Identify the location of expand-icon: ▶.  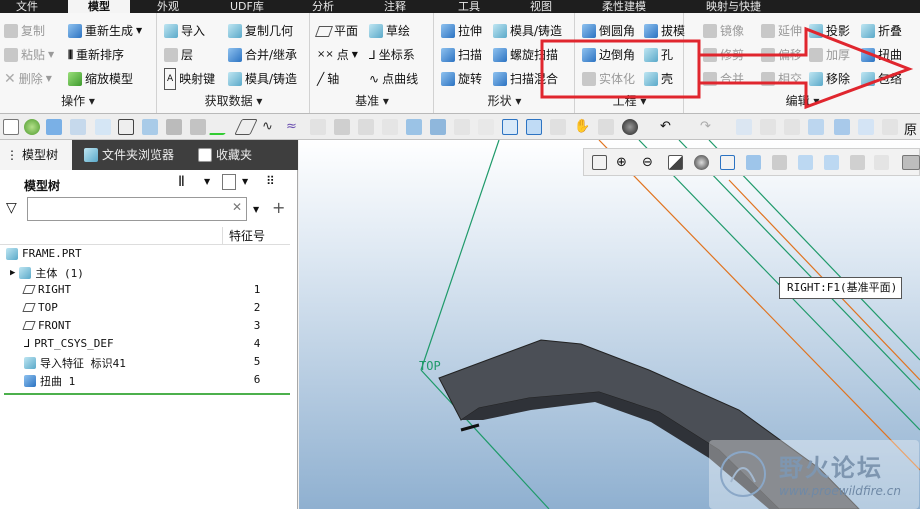
(12, 273).